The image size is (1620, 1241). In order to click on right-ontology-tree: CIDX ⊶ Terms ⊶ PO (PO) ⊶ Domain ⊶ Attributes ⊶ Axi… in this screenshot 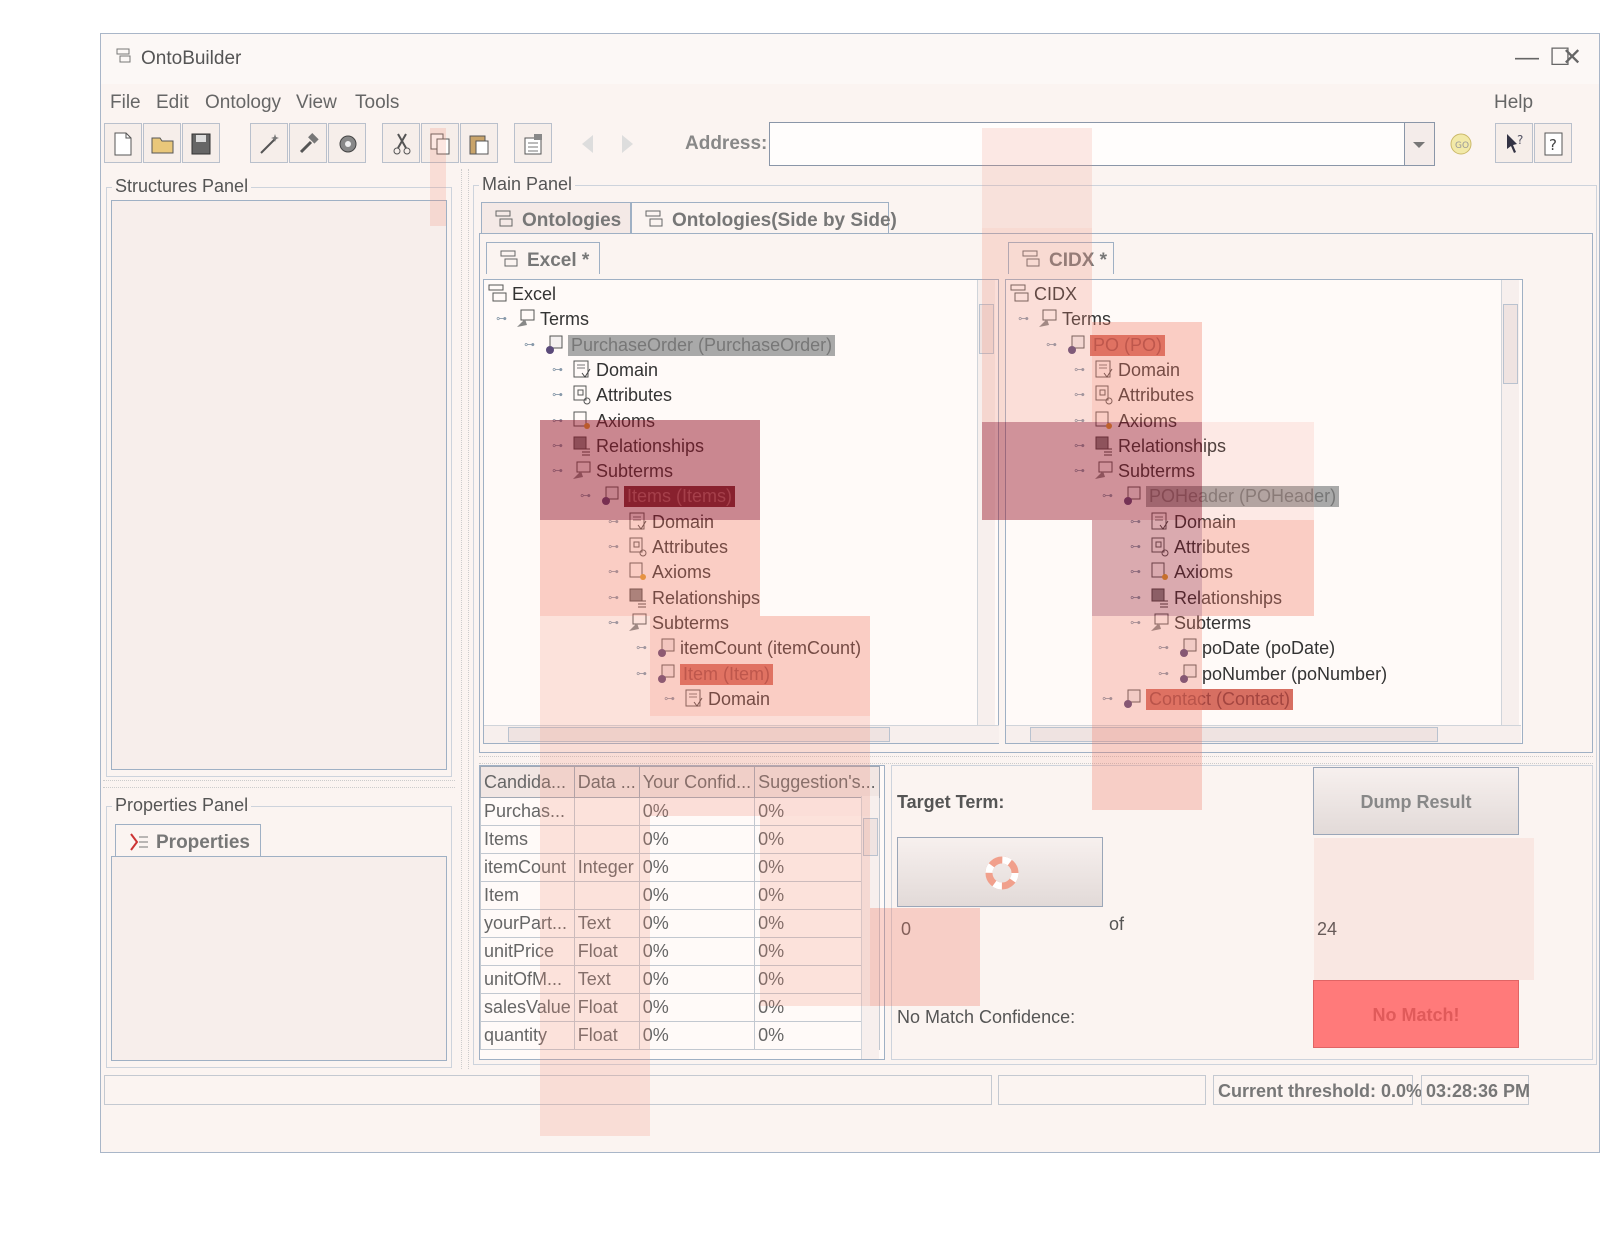, I will do `click(1264, 511)`.